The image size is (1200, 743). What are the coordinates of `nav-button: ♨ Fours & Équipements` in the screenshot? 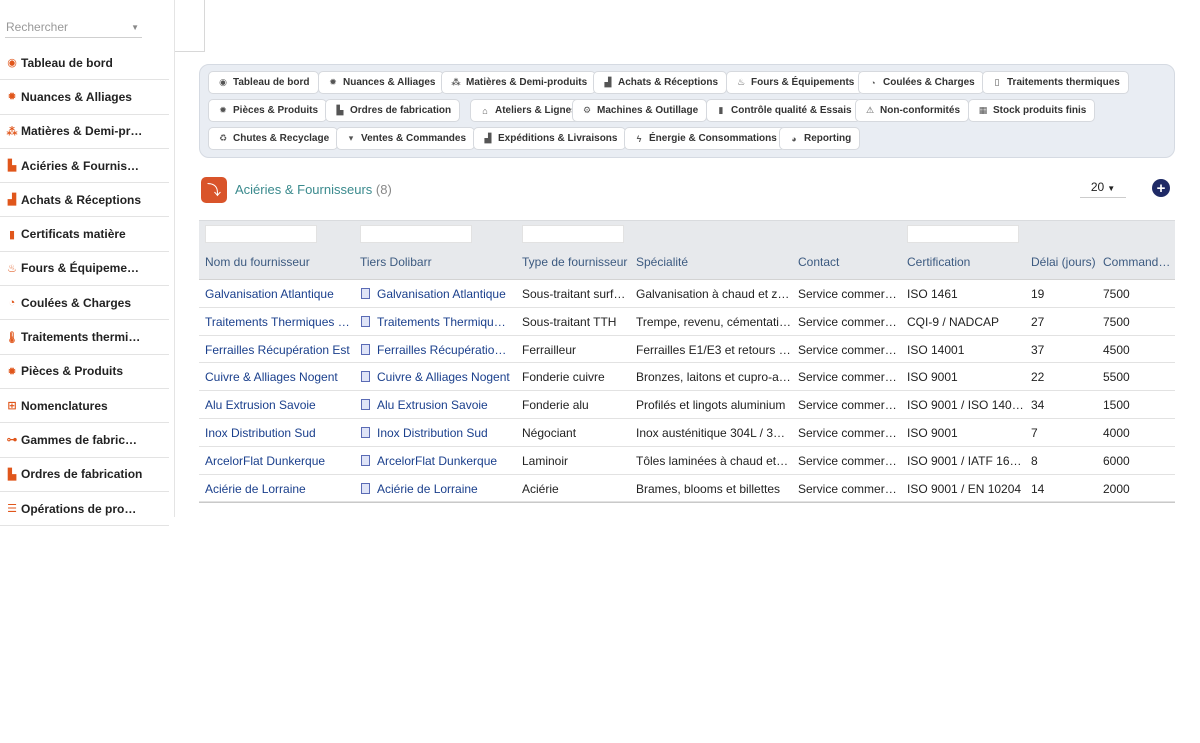 It's located at (795, 82).